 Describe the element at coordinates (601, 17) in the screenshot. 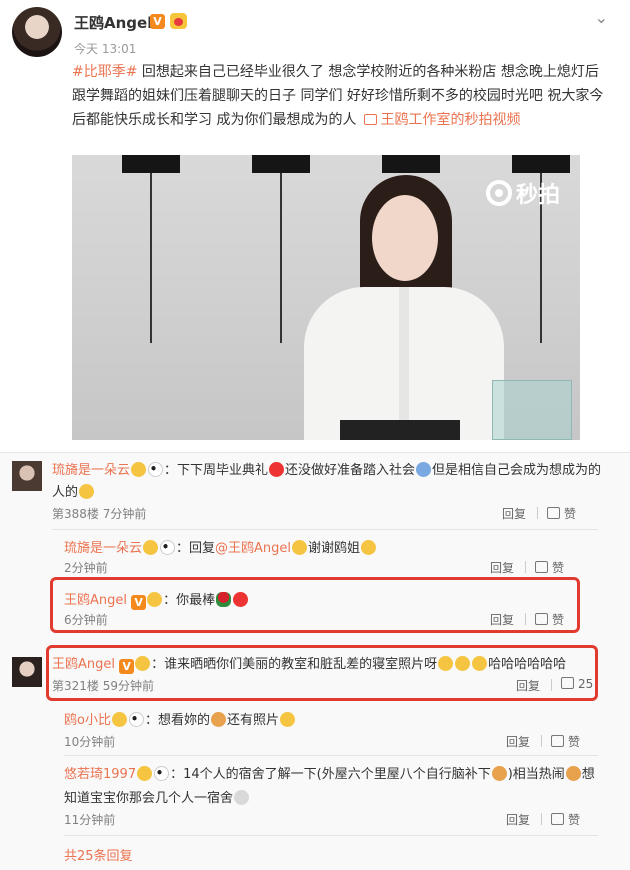

I see `chevron-down-icon: ⌄` at that location.